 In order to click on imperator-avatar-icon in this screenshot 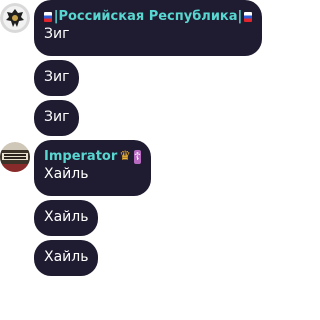, I will do `click(15, 157)`.